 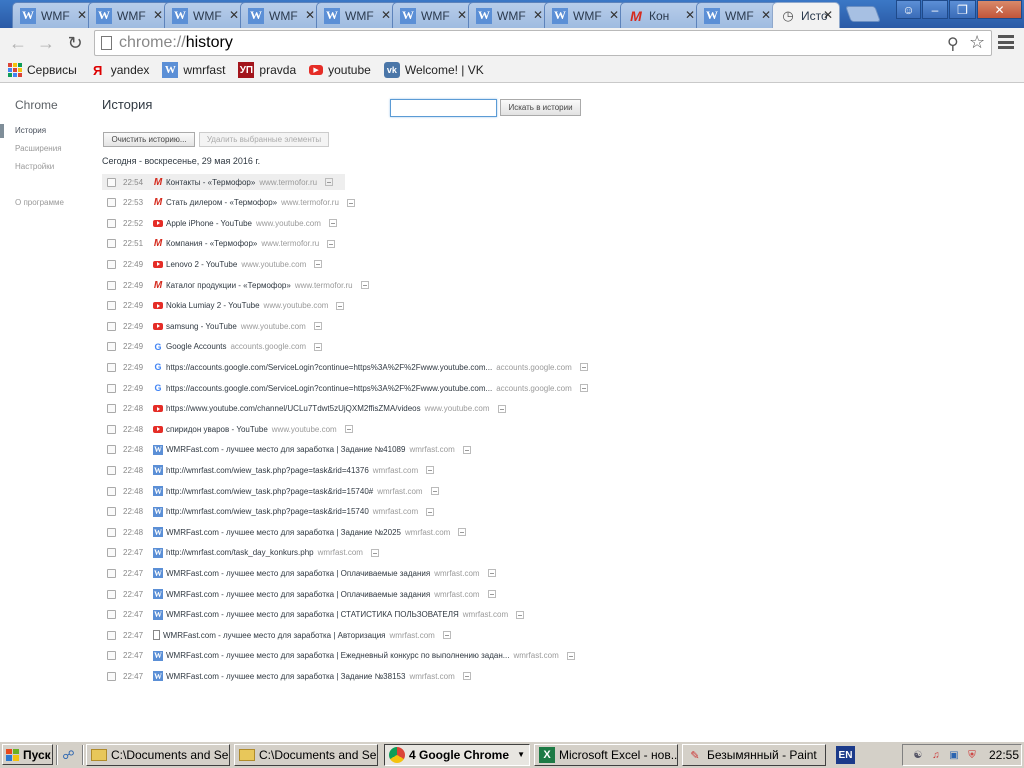 What do you see at coordinates (962, 9) in the screenshot?
I see `restore-button: ❐` at bounding box center [962, 9].